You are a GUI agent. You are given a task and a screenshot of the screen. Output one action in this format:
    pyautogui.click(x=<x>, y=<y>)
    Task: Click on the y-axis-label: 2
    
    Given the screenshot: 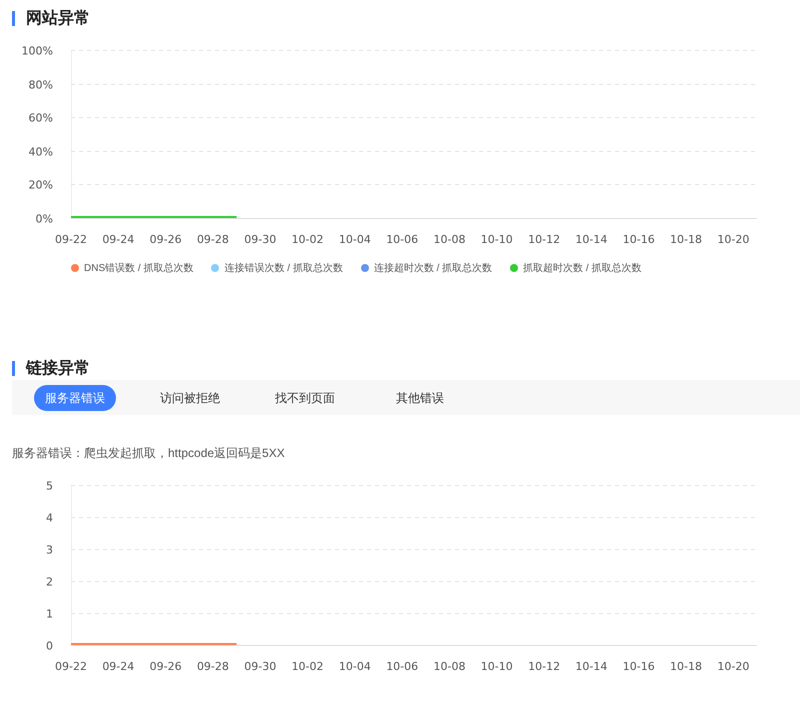 What is the action you would take?
    pyautogui.click(x=49, y=582)
    